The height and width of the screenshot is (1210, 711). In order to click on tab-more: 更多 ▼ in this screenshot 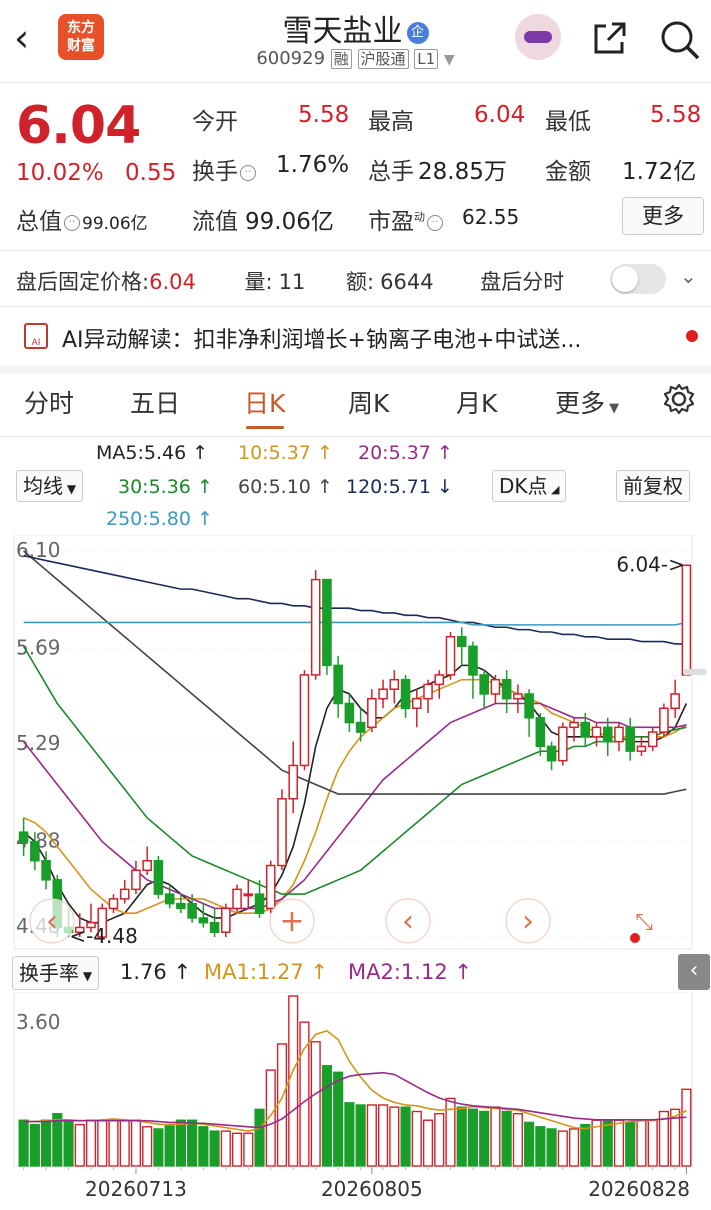, I will do `click(587, 402)`.